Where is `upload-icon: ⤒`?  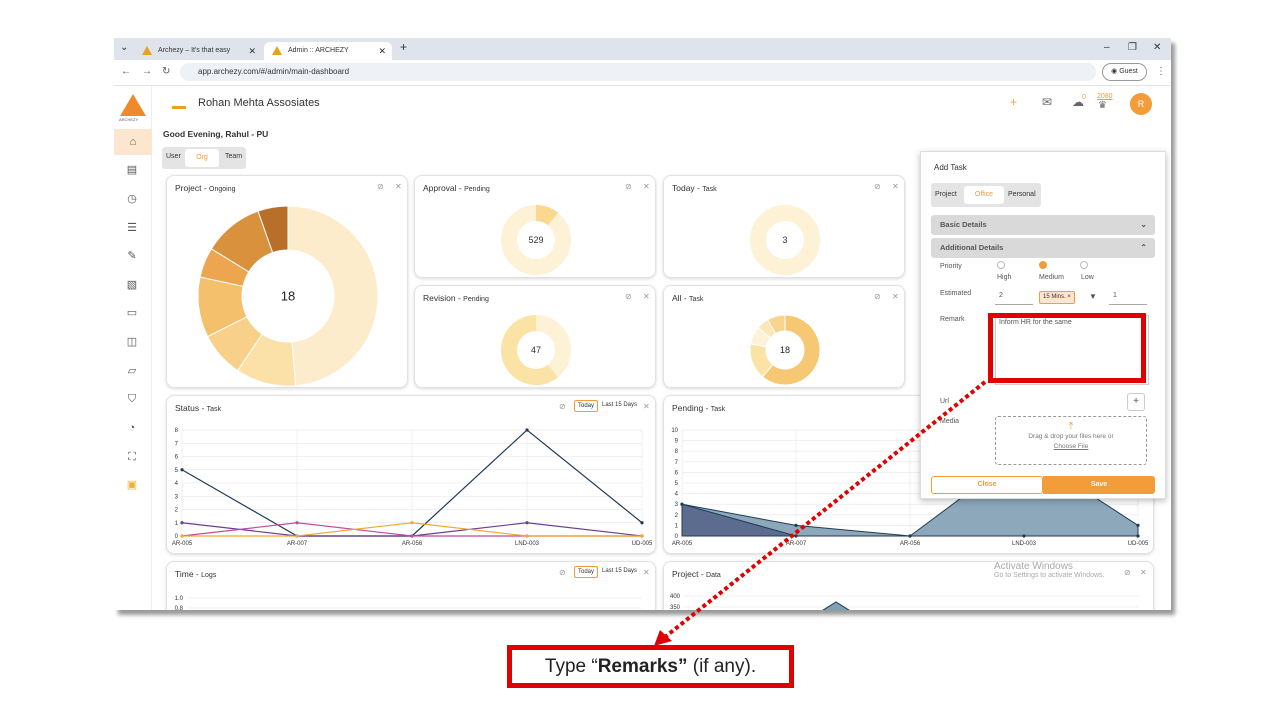
upload-icon: ⤒ is located at coordinates (1071, 426).